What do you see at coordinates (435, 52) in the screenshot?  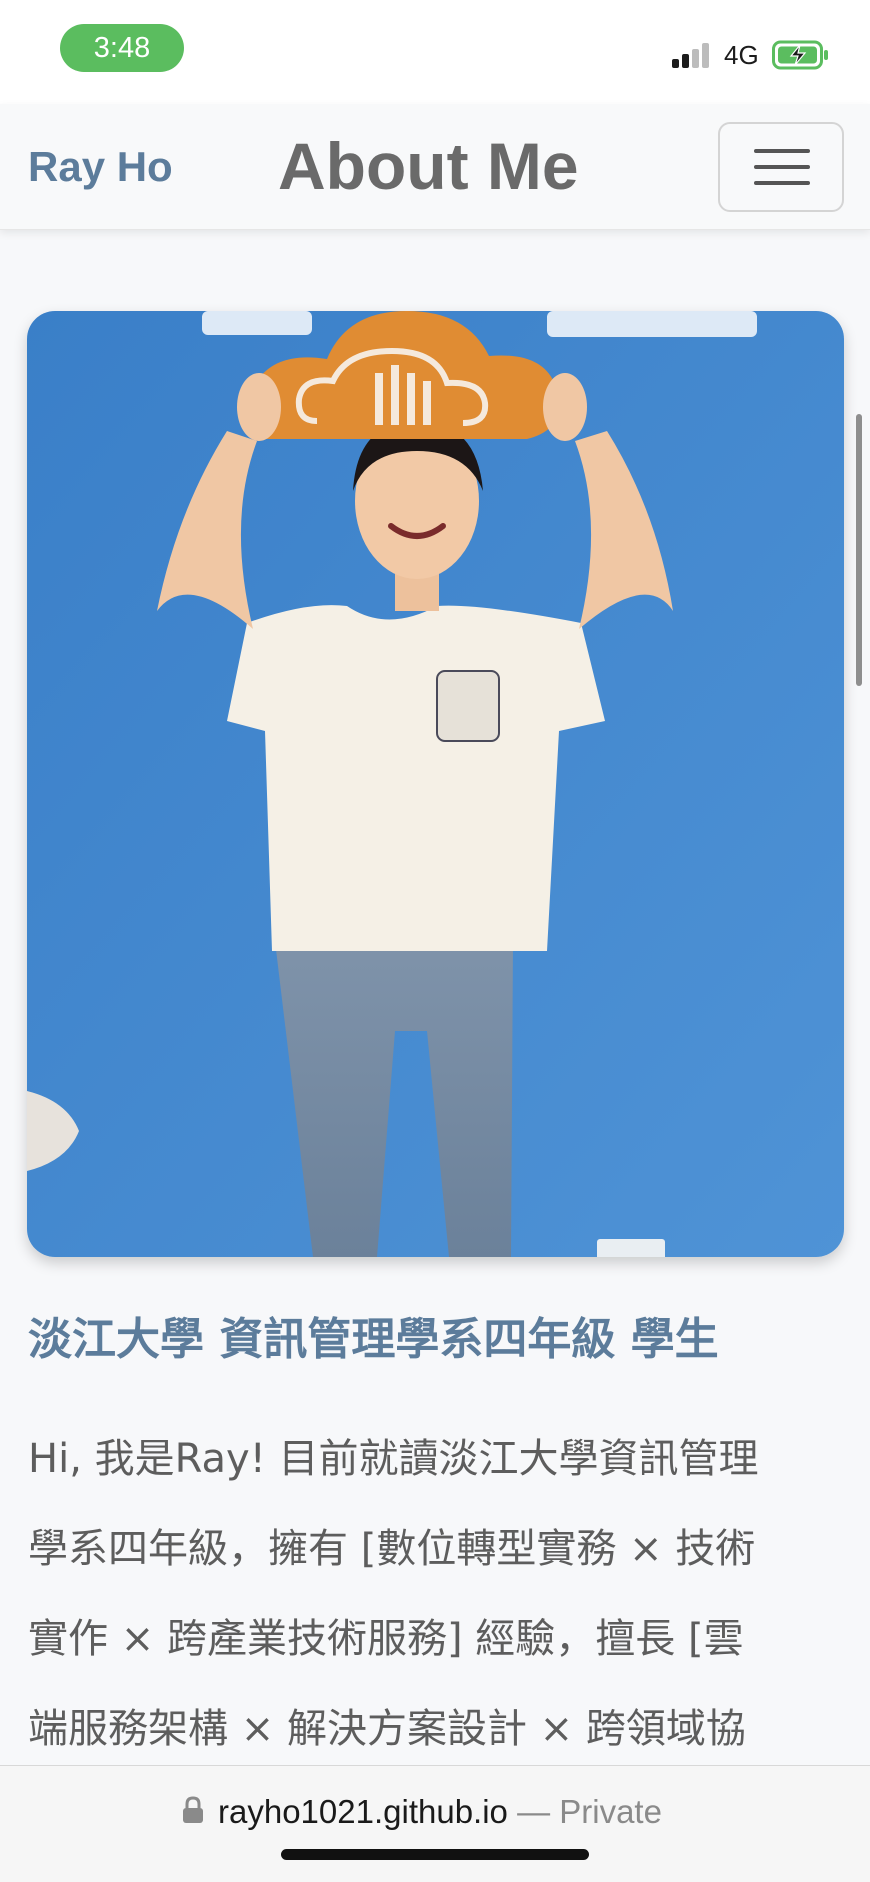 I see `status-bar: 3:48 4G` at bounding box center [435, 52].